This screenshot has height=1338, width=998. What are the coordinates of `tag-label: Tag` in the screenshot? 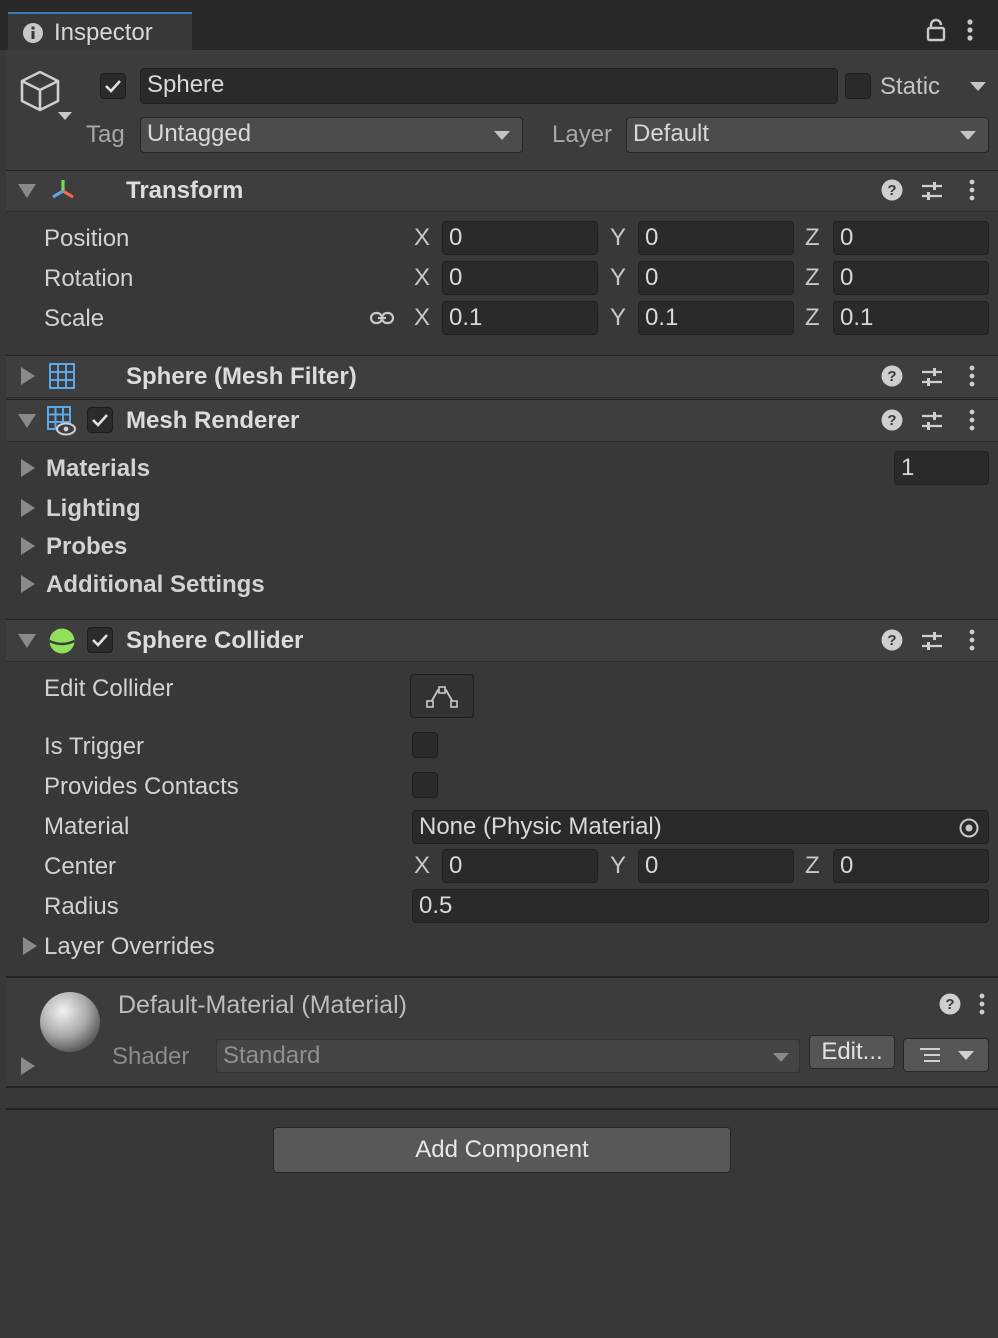 It's located at (105, 134).